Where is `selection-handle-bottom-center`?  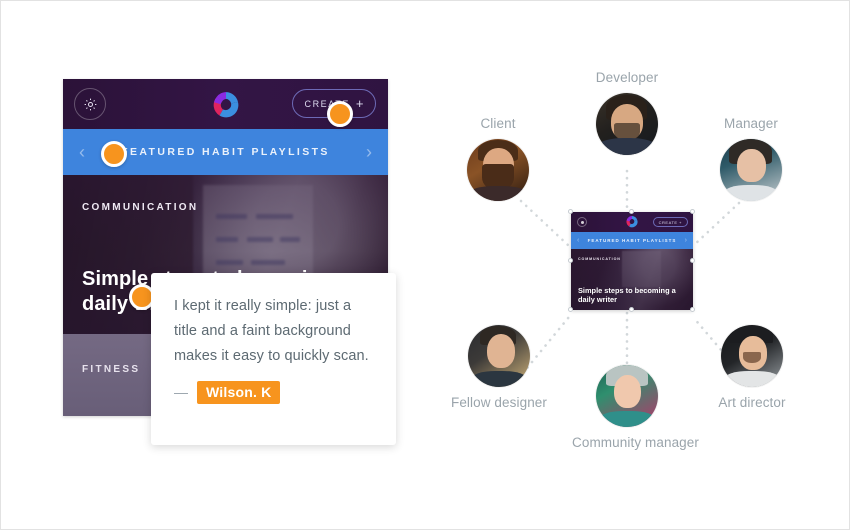 selection-handle-bottom-center is located at coordinates (631, 309).